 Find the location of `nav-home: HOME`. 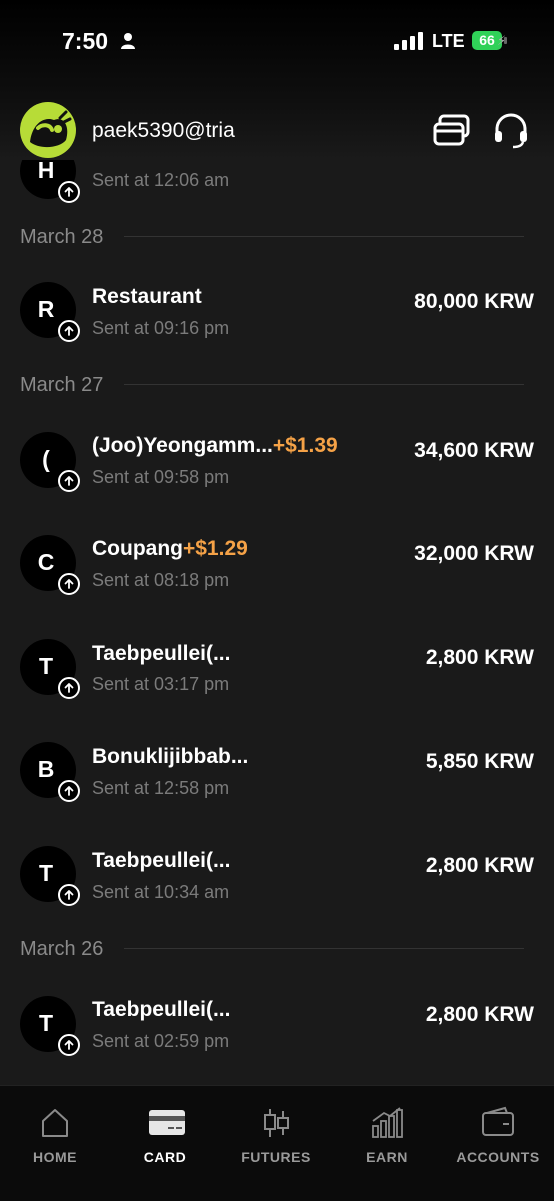

nav-home: HOME is located at coordinates (55, 1143).